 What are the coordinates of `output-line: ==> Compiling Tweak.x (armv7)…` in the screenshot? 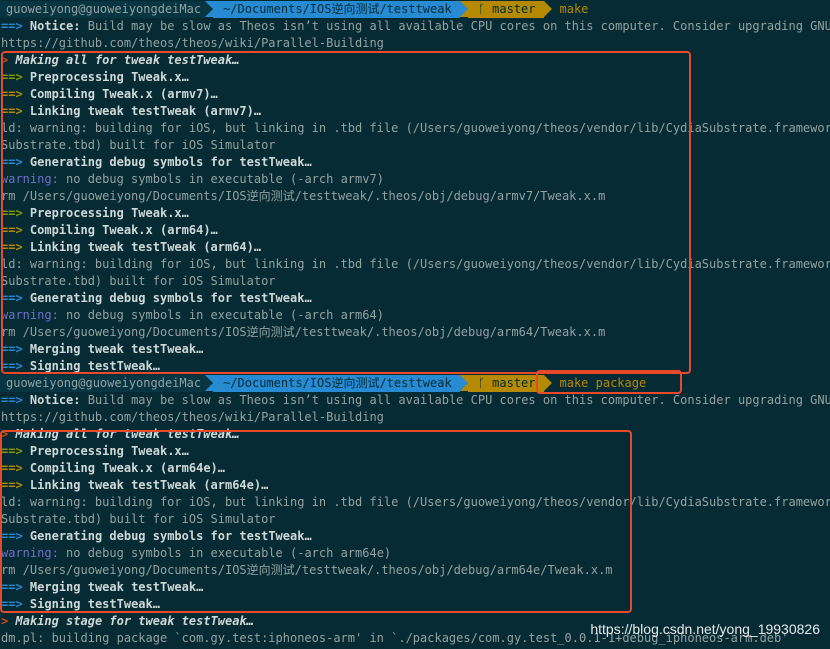 It's located at (109, 94).